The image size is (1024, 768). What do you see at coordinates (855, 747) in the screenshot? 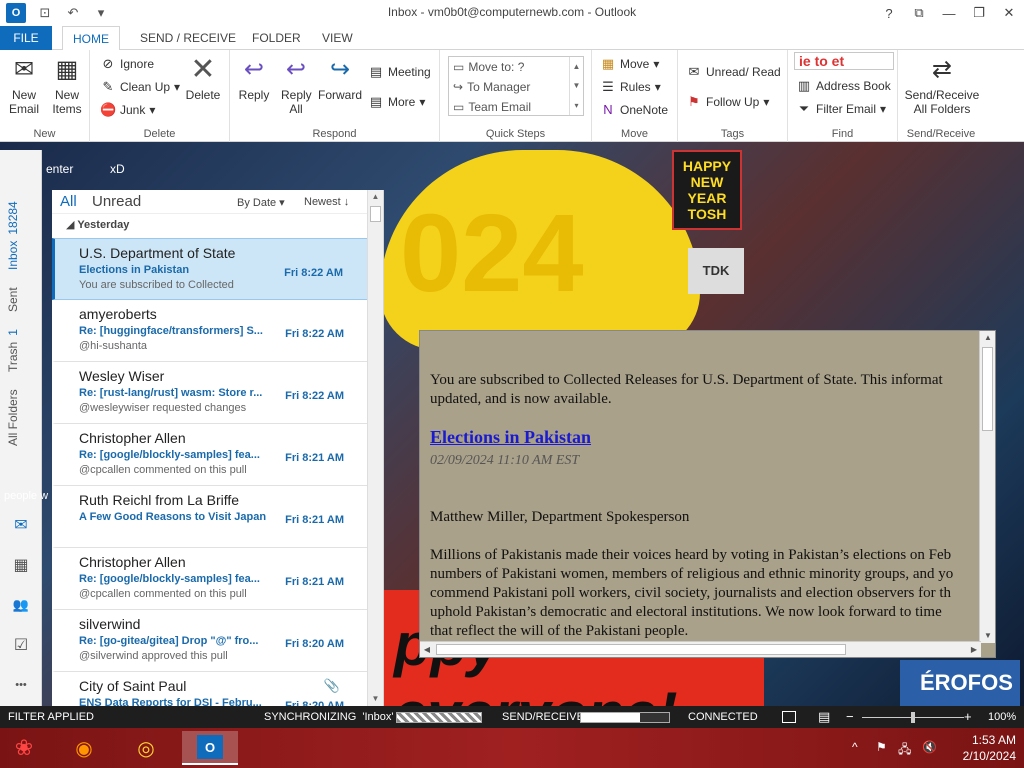
I see `tray-overflow-icon: ^` at bounding box center [855, 747].